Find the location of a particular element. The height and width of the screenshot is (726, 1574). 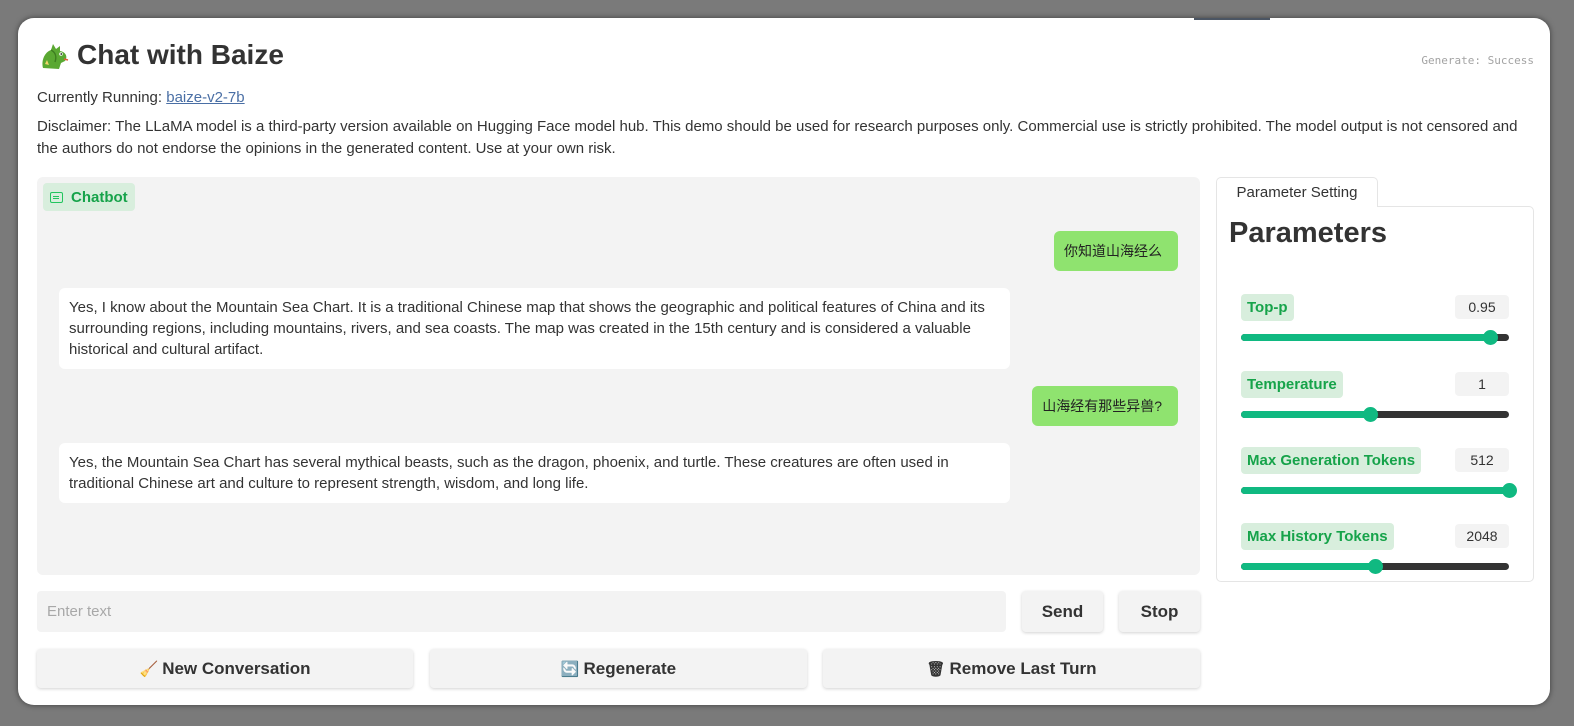

broom-icon: 🧹 is located at coordinates (149, 669).